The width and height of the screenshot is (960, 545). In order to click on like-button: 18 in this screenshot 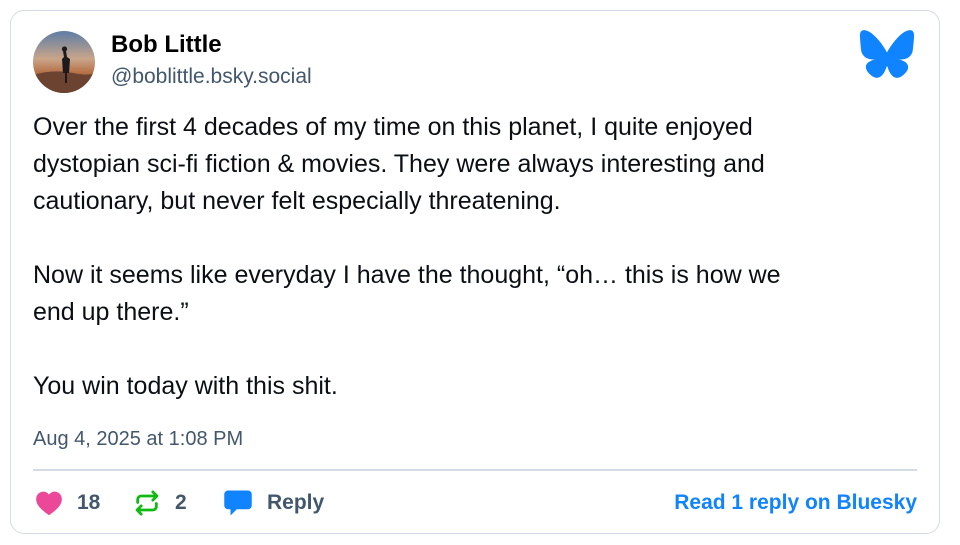, I will do `click(67, 503)`.